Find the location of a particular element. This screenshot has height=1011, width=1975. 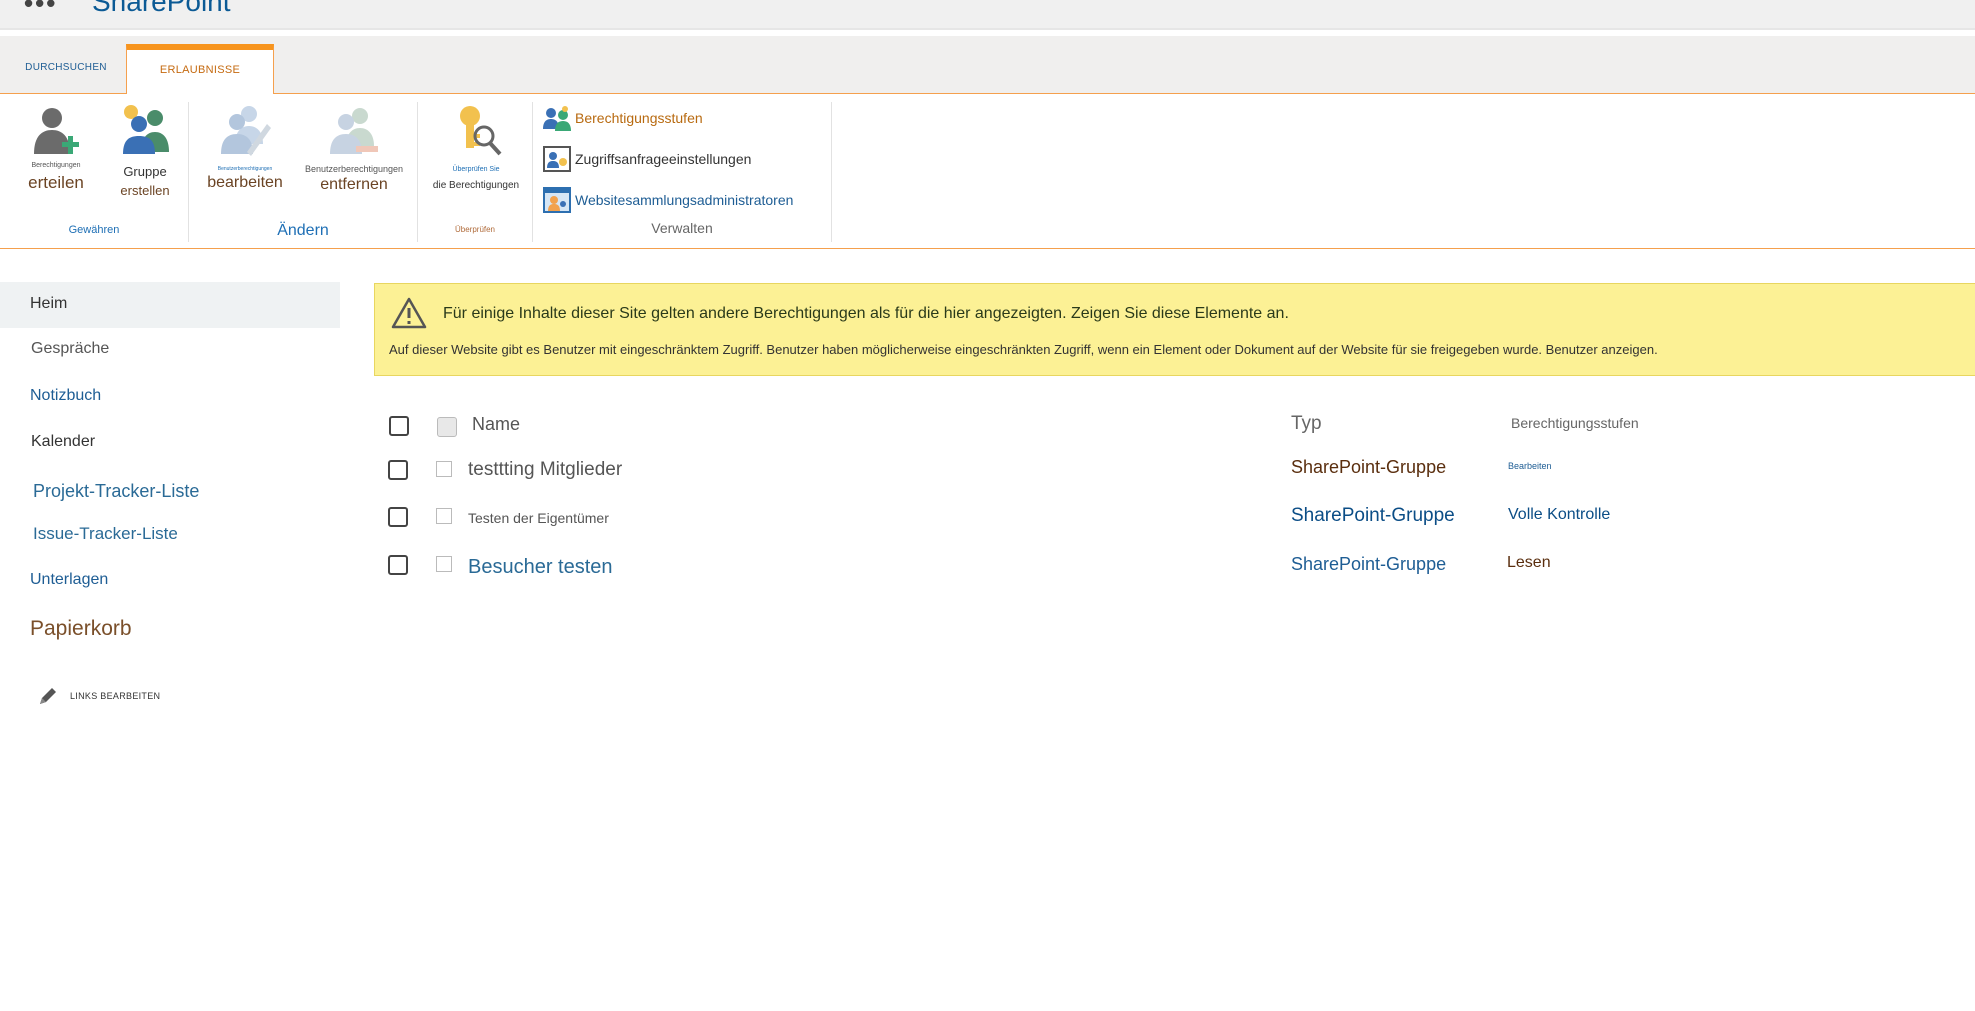

edit-permissions-icon is located at coordinates (246, 131).